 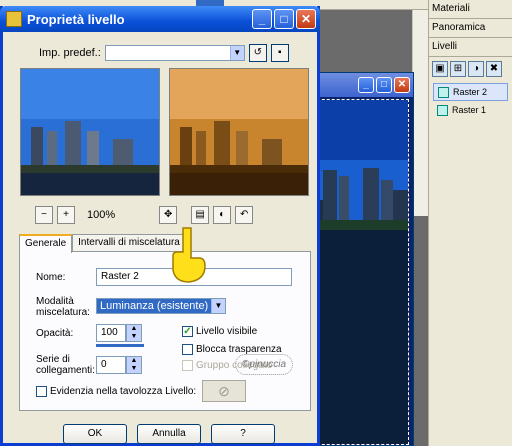 I want to click on preset-row: Imp. predef.: ▼ ↺ ▪, so click(x=164, y=53).